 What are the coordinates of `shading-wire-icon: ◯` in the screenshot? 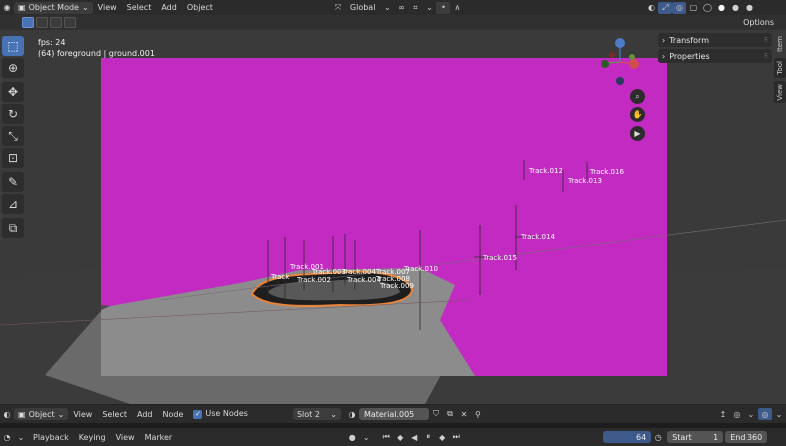 It's located at (707, 8).